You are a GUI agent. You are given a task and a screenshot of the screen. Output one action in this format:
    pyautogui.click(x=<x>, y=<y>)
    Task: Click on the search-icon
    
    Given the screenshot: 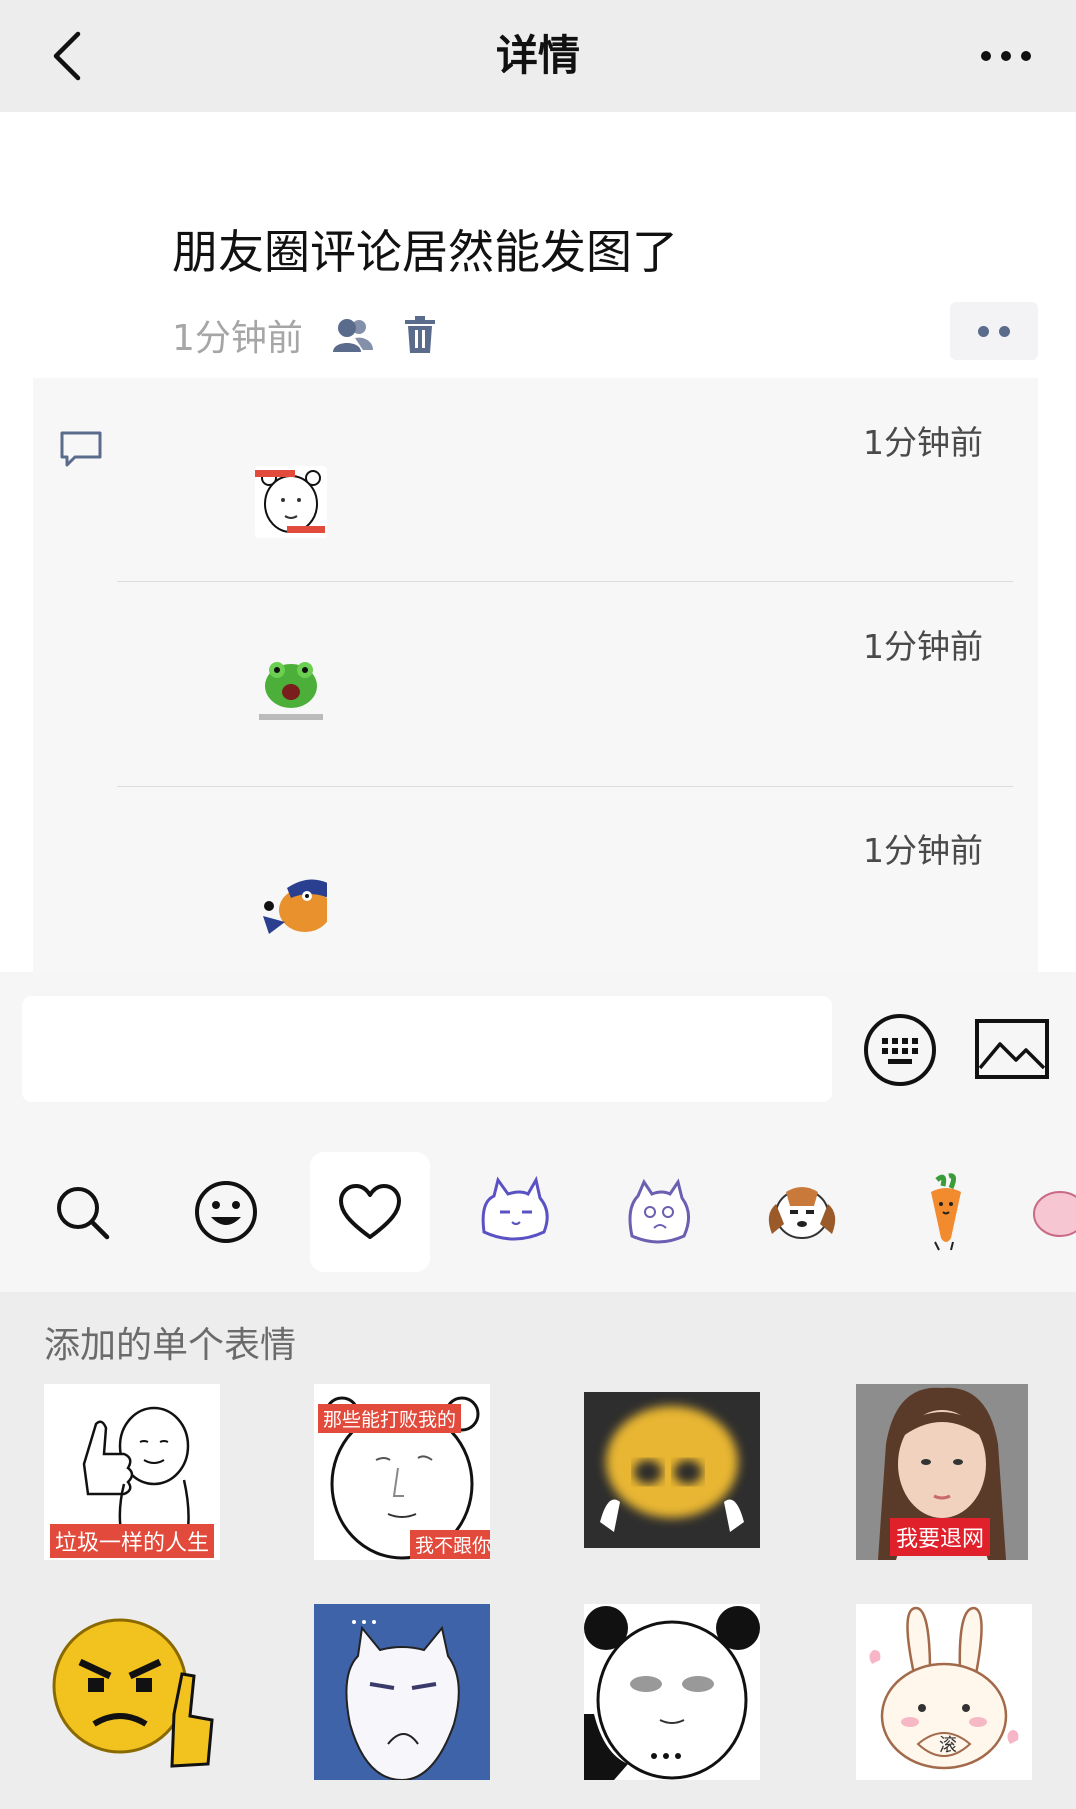 What is the action you would take?
    pyautogui.click(x=83, y=1213)
    